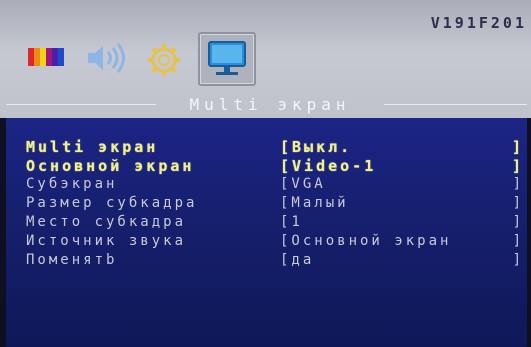  What do you see at coordinates (297, 260) in the screenshot?
I see `menu-row-value: [да` at bounding box center [297, 260].